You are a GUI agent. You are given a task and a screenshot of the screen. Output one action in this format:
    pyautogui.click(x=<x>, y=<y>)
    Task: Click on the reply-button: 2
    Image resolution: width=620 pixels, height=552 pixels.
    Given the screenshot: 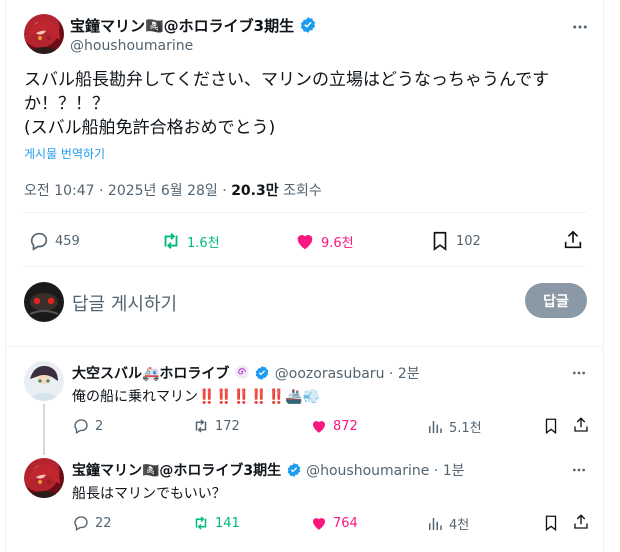 What is the action you would take?
    pyautogui.click(x=87, y=426)
    